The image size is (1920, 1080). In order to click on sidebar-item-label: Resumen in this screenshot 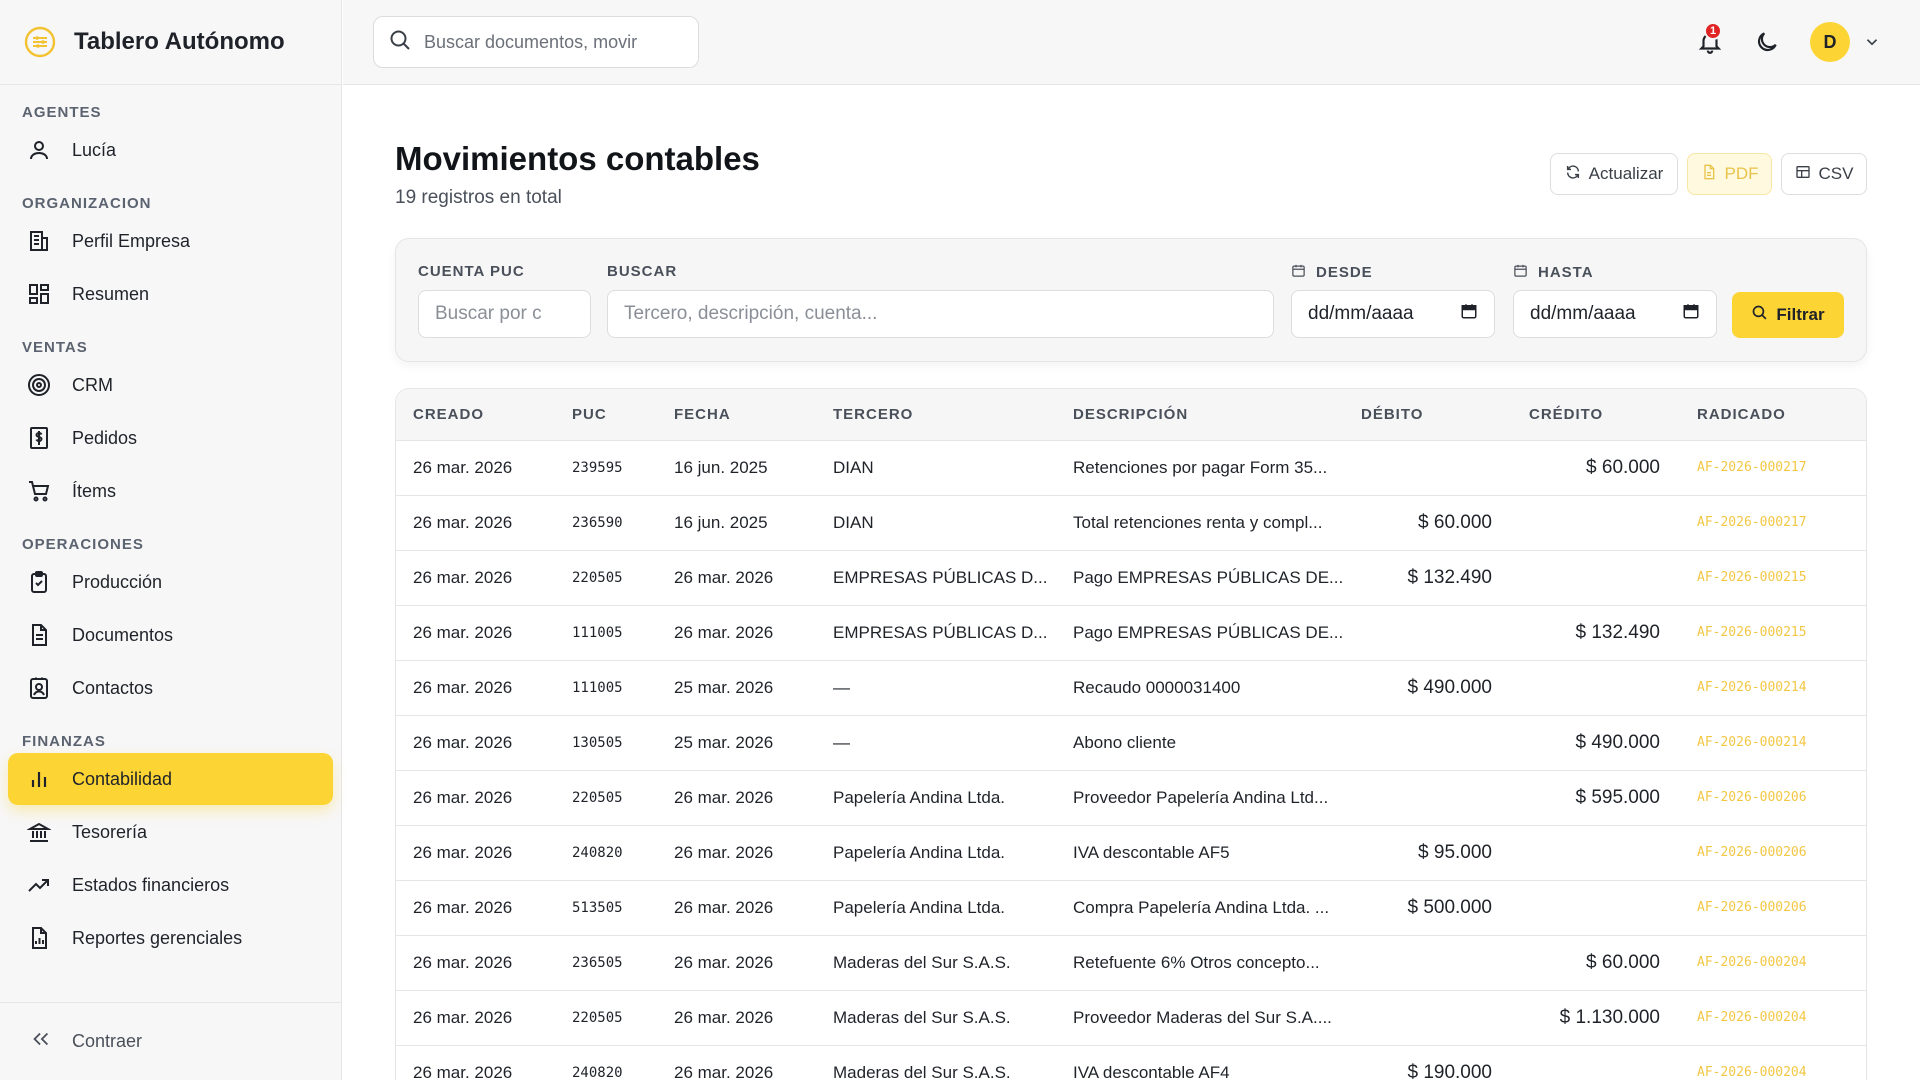, I will do `click(111, 293)`.